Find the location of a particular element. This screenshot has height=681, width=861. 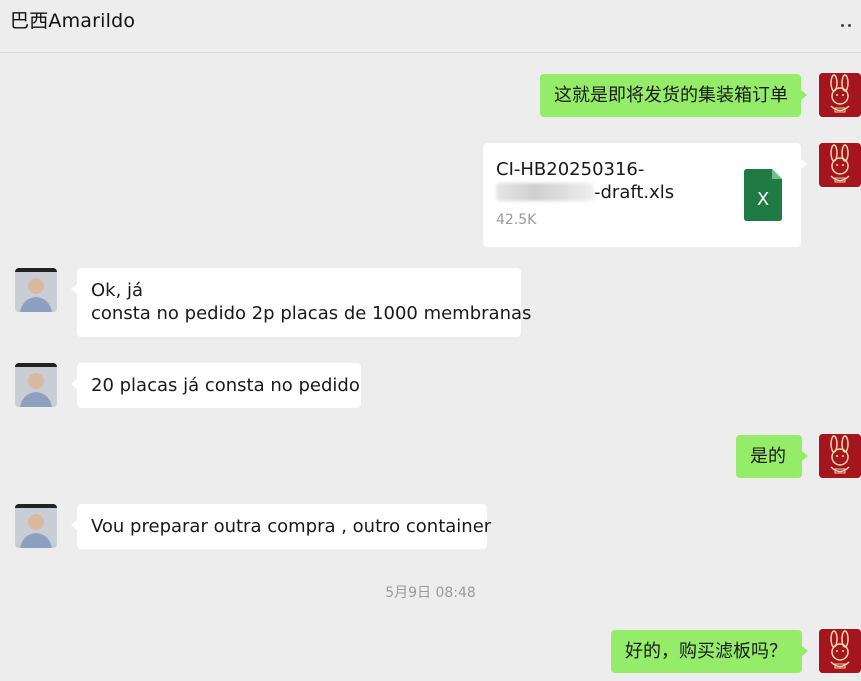

outgoing-message-bubble: 是的 is located at coordinates (772, 456).